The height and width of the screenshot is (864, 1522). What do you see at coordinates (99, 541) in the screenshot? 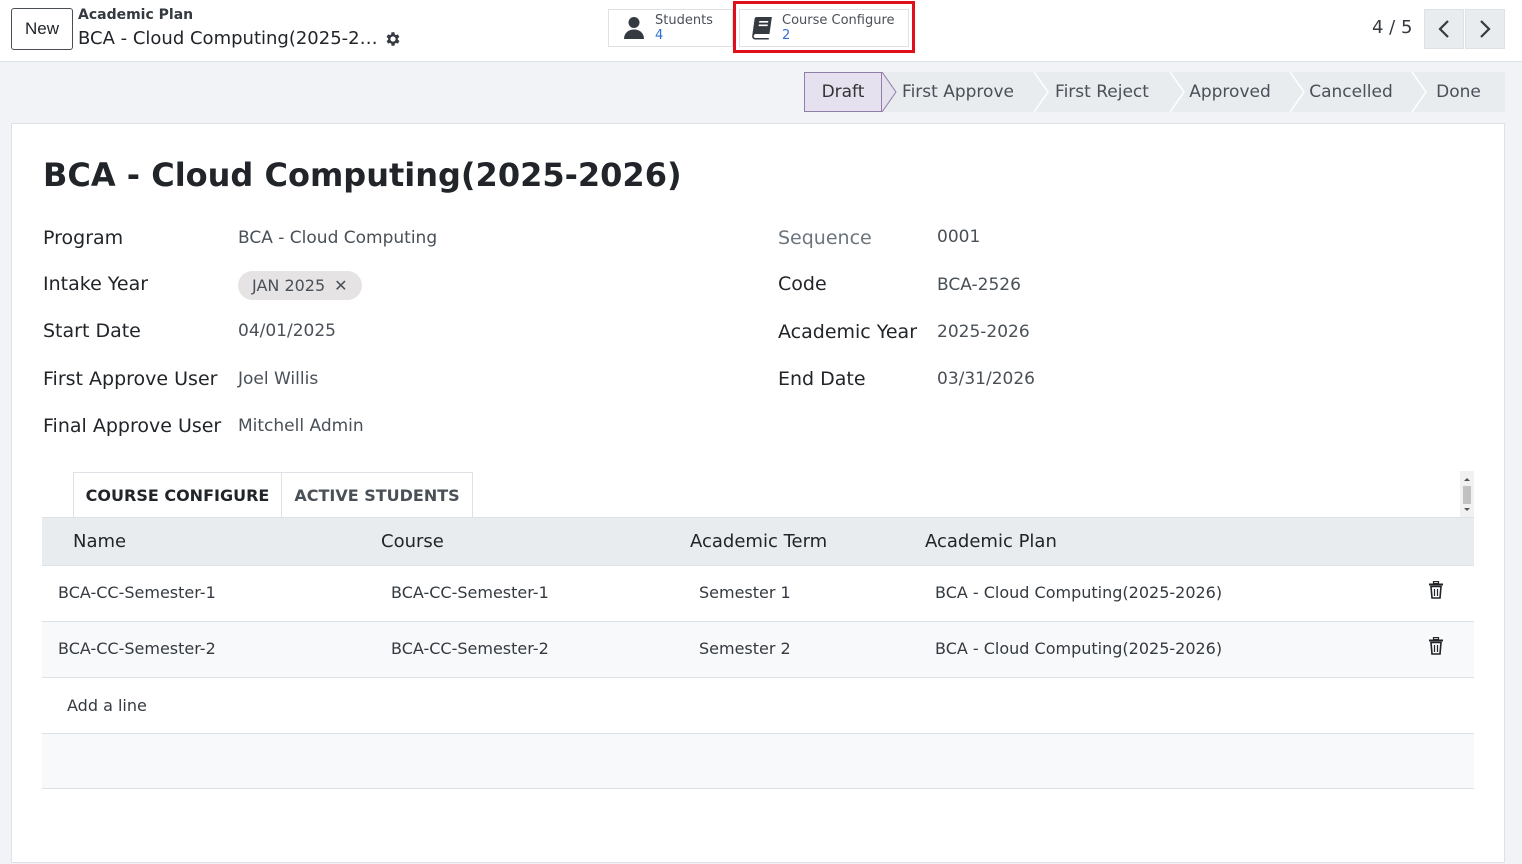
I see `column-name: Name` at bounding box center [99, 541].